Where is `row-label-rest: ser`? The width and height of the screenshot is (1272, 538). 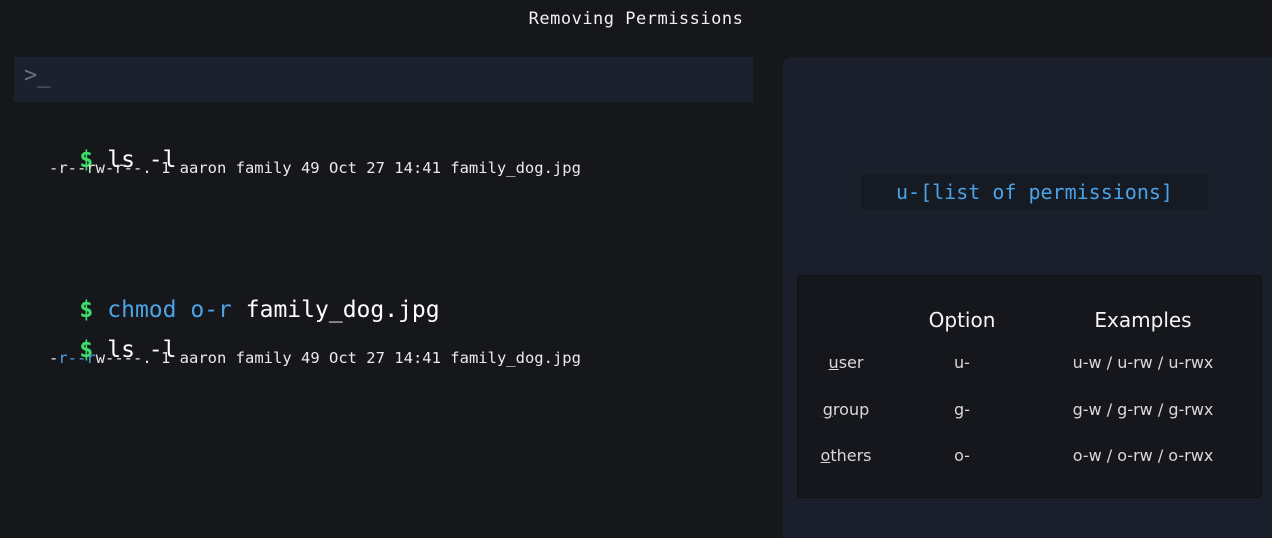
row-label-rest: ser is located at coordinates (851, 362).